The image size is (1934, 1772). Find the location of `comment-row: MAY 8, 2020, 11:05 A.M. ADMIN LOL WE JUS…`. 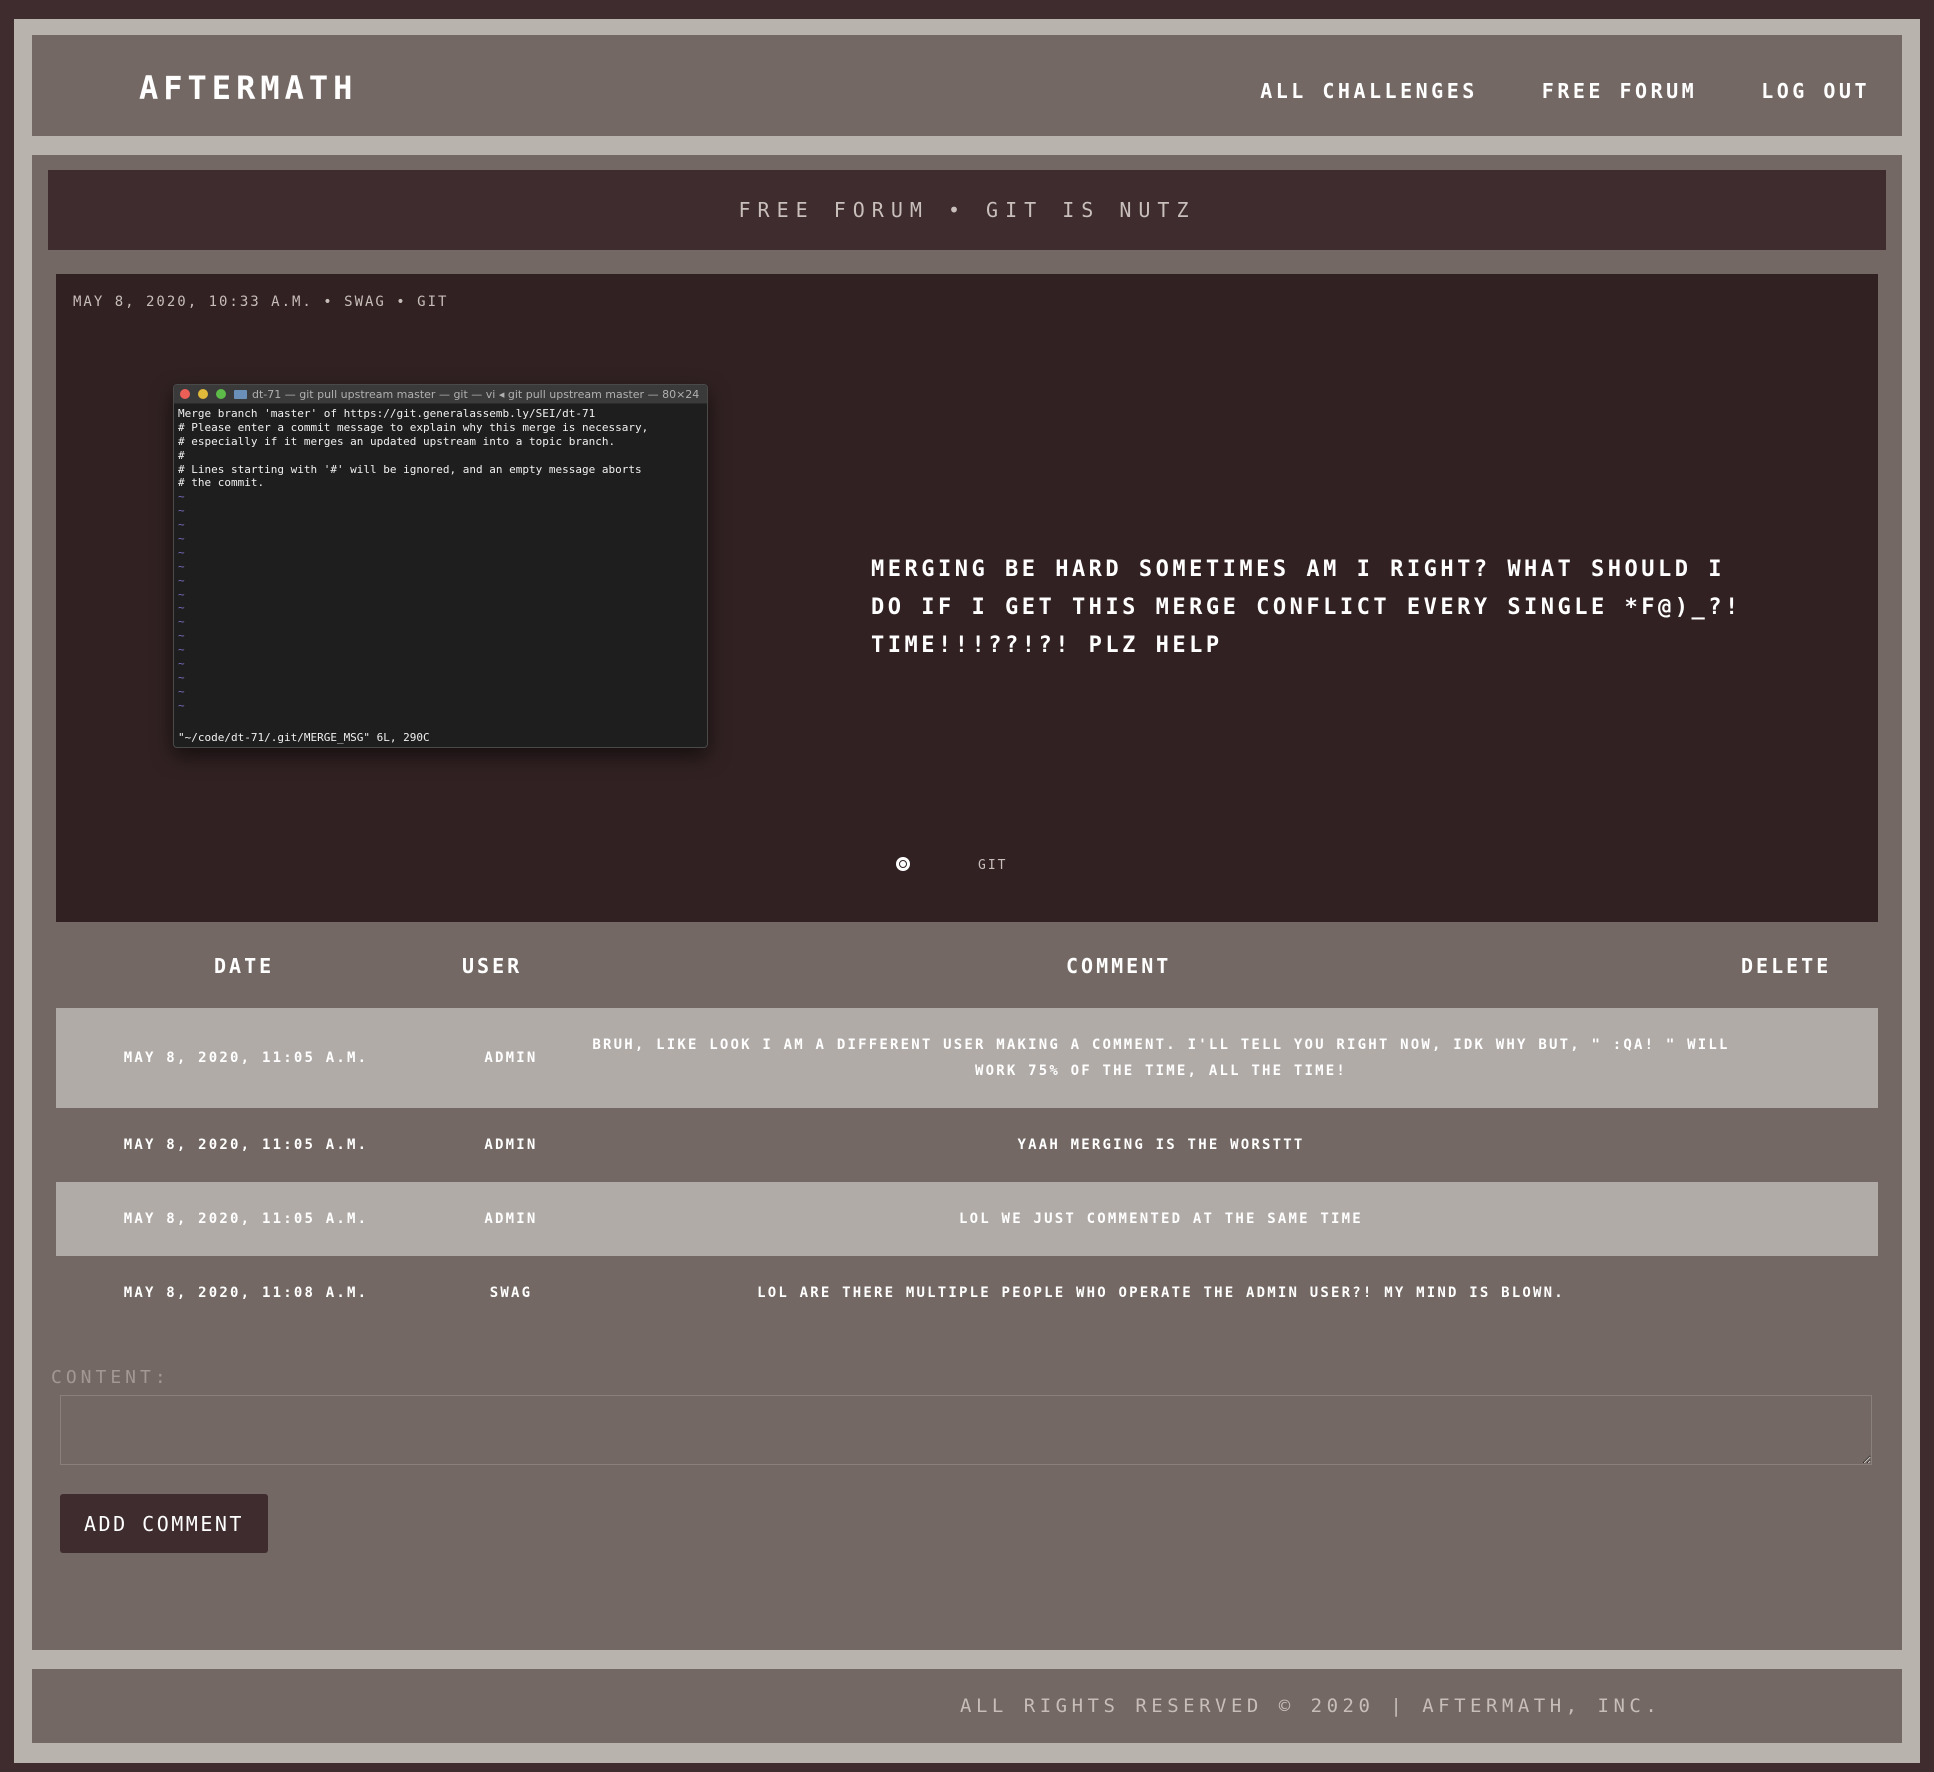

comment-row: MAY 8, 2020, 11:05 A.M. ADMIN LOL WE JUS… is located at coordinates (967, 1219).